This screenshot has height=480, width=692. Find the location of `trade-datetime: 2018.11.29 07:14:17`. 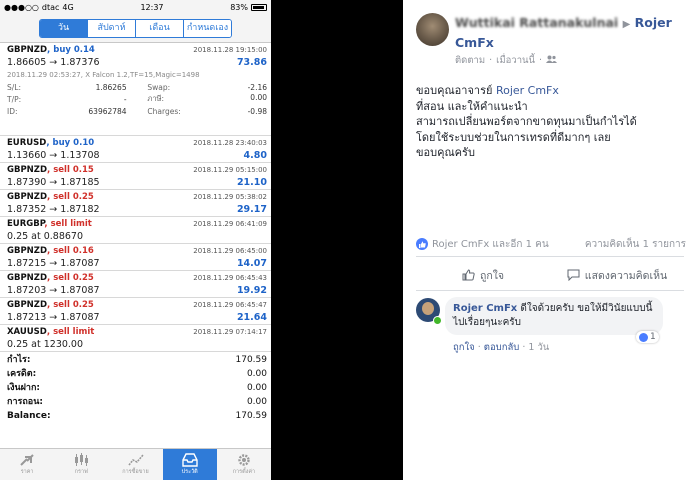

trade-datetime: 2018.11.29 07:14:17 is located at coordinates (230, 332).